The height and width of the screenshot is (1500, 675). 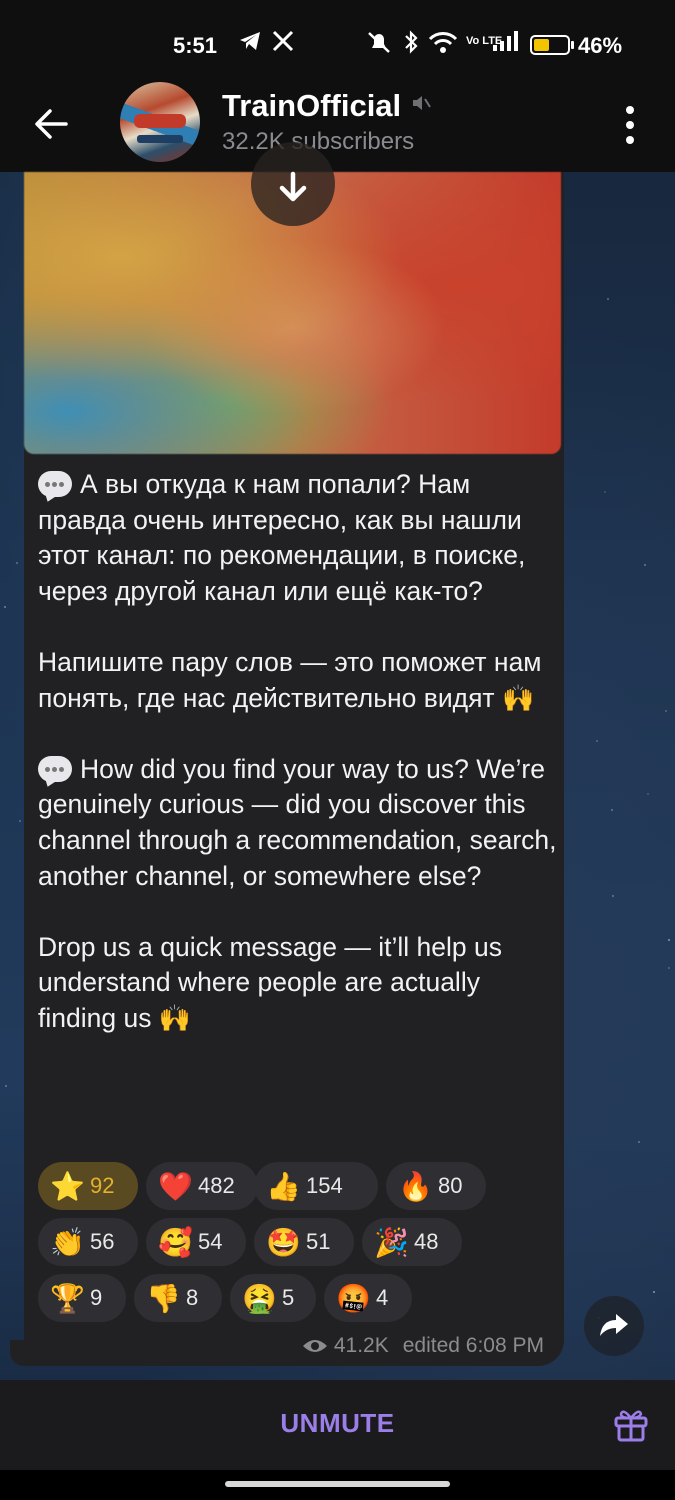 What do you see at coordinates (436, 1186) in the screenshot?
I see `reaction-fire: 🔥 80` at bounding box center [436, 1186].